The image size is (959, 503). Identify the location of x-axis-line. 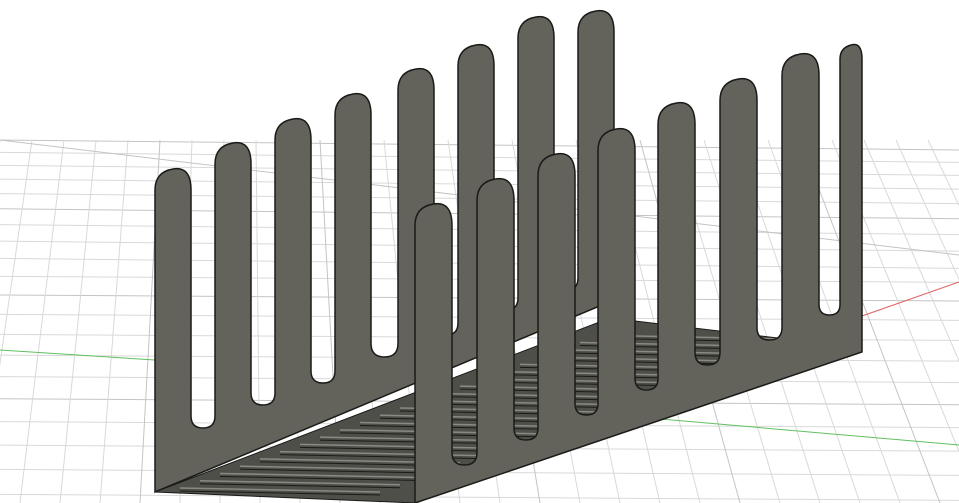
(910, 299).